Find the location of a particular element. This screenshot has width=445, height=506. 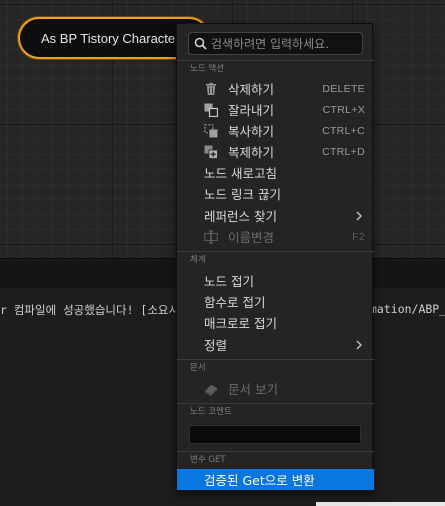

menu-item-alignment: 정렬 is located at coordinates (275, 344).